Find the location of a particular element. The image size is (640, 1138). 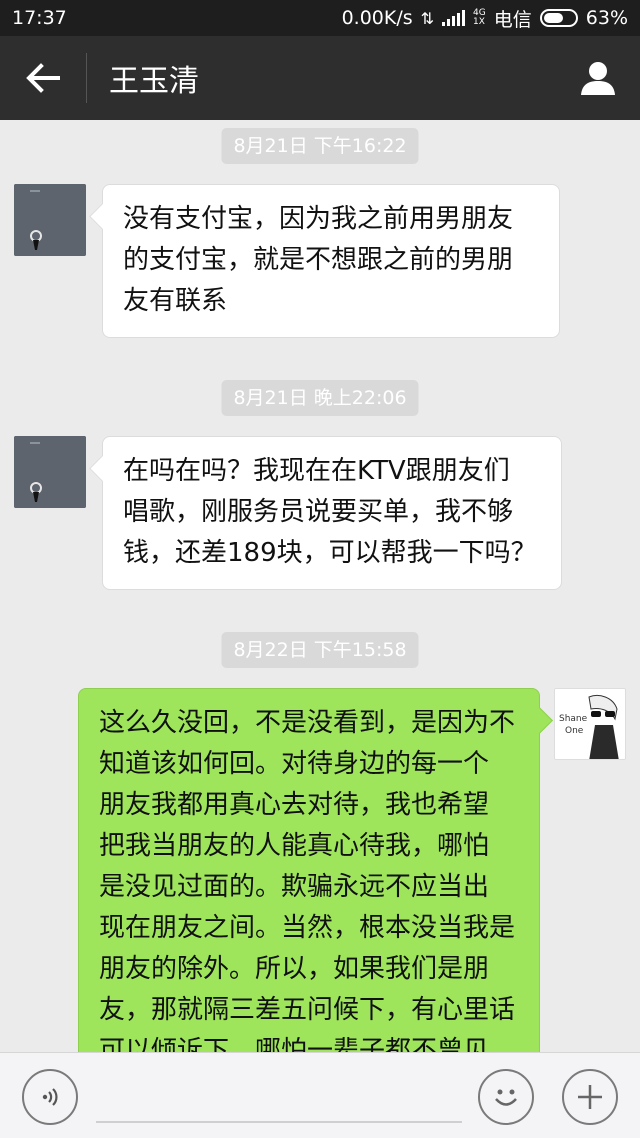

message-line: 唱歌，刚服务员说要买单，我不够 is located at coordinates (318, 512).